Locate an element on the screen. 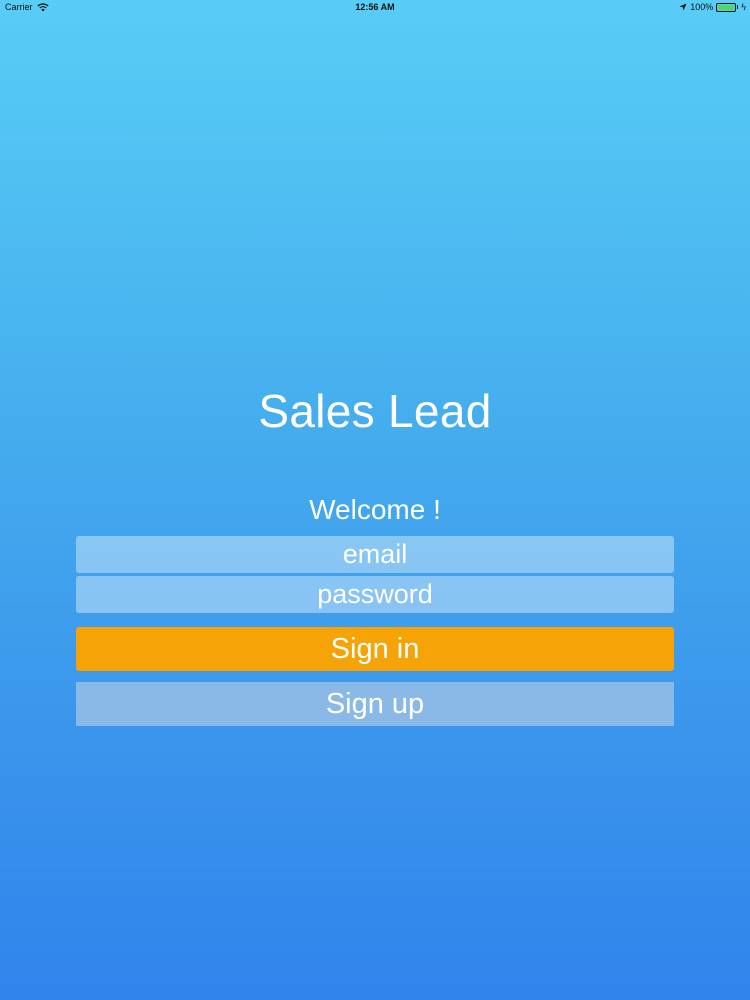 Image resolution: width=750 pixels, height=1000 pixels. email-field is located at coordinates (375, 554).